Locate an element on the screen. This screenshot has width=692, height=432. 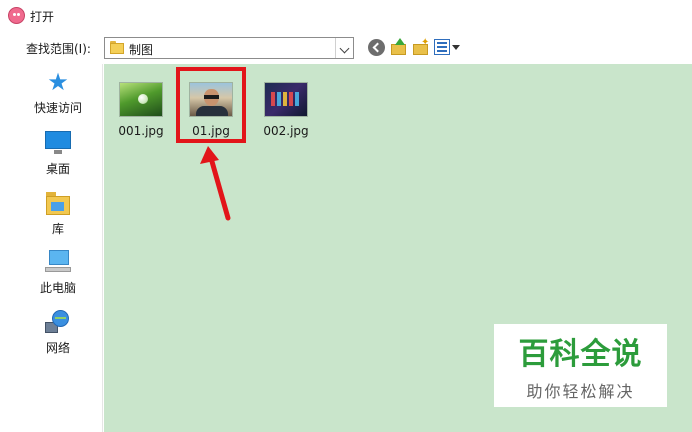
file-item: 002.jpg is located at coordinates (286, 108).